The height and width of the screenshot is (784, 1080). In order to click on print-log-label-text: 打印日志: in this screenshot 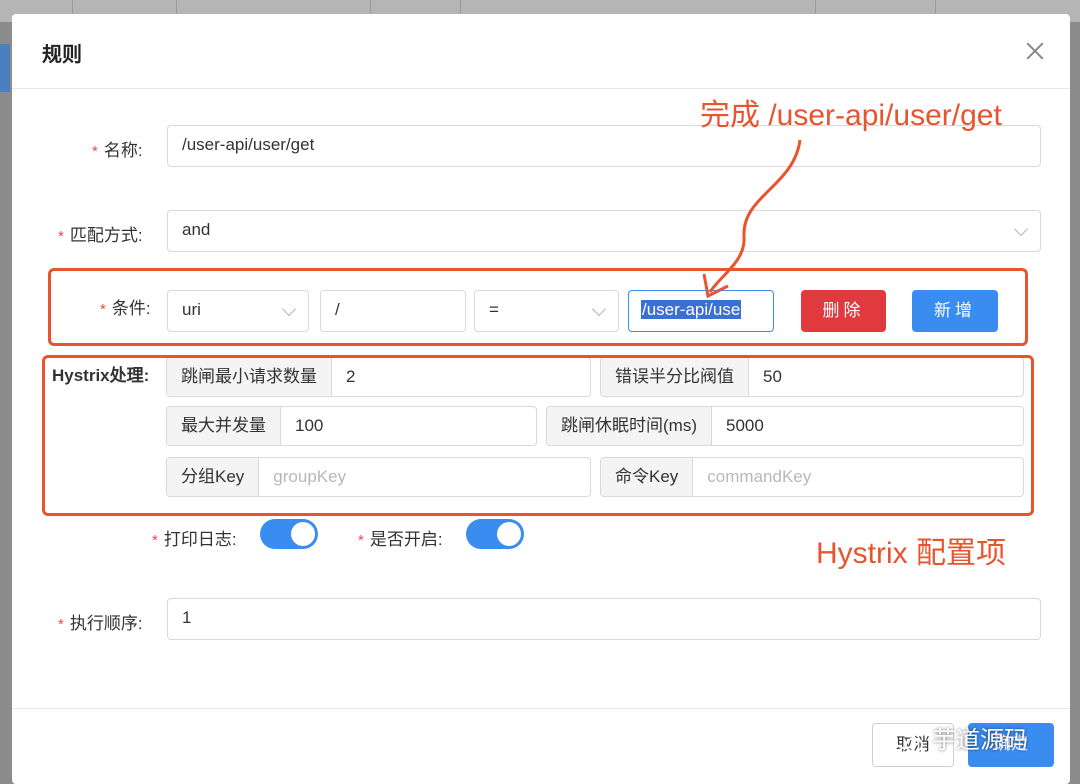, I will do `click(200, 539)`.